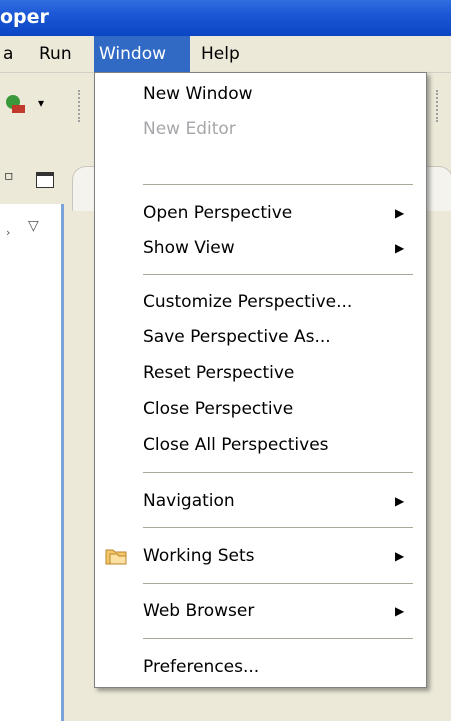  What do you see at coordinates (260, 248) in the screenshot?
I see `menu-item-show-view: Show View ▶` at bounding box center [260, 248].